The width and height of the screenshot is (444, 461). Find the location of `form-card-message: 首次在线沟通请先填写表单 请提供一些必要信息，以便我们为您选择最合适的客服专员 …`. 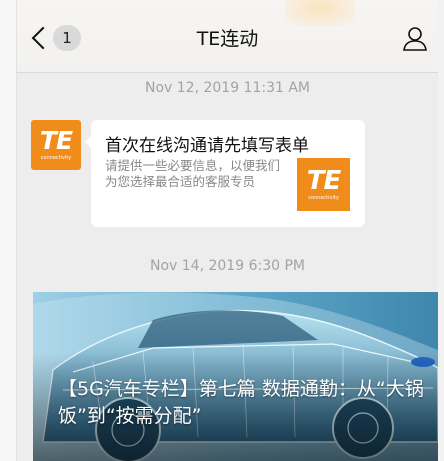

form-card-message: 首次在线沟通请先填写表单 请提供一些必要信息，以便我们为您选择最合适的客服专员 … is located at coordinates (225, 173).